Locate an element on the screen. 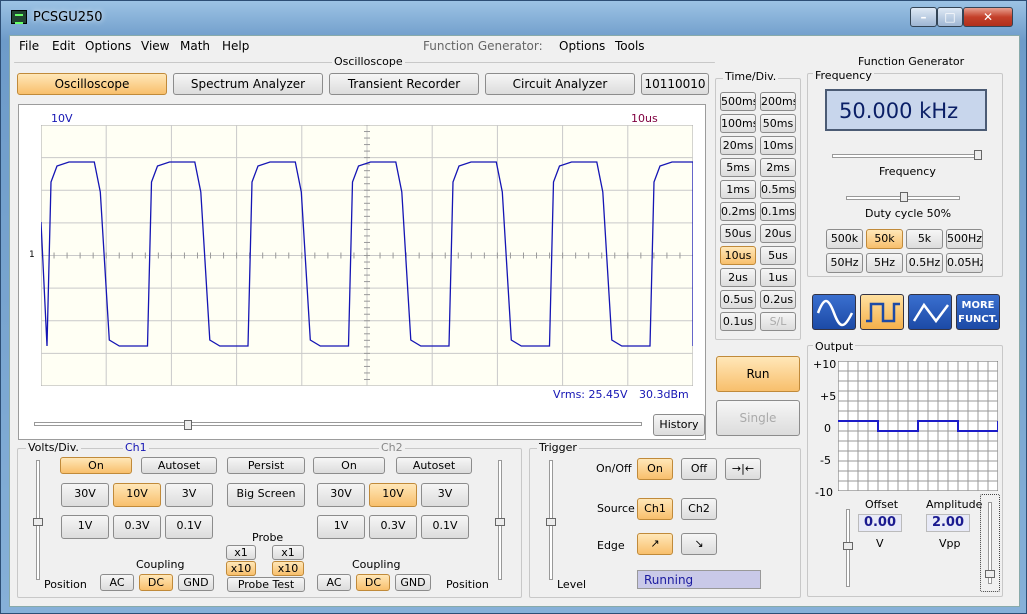  tab-oscilloscope: Oscilloscope is located at coordinates (92, 84).